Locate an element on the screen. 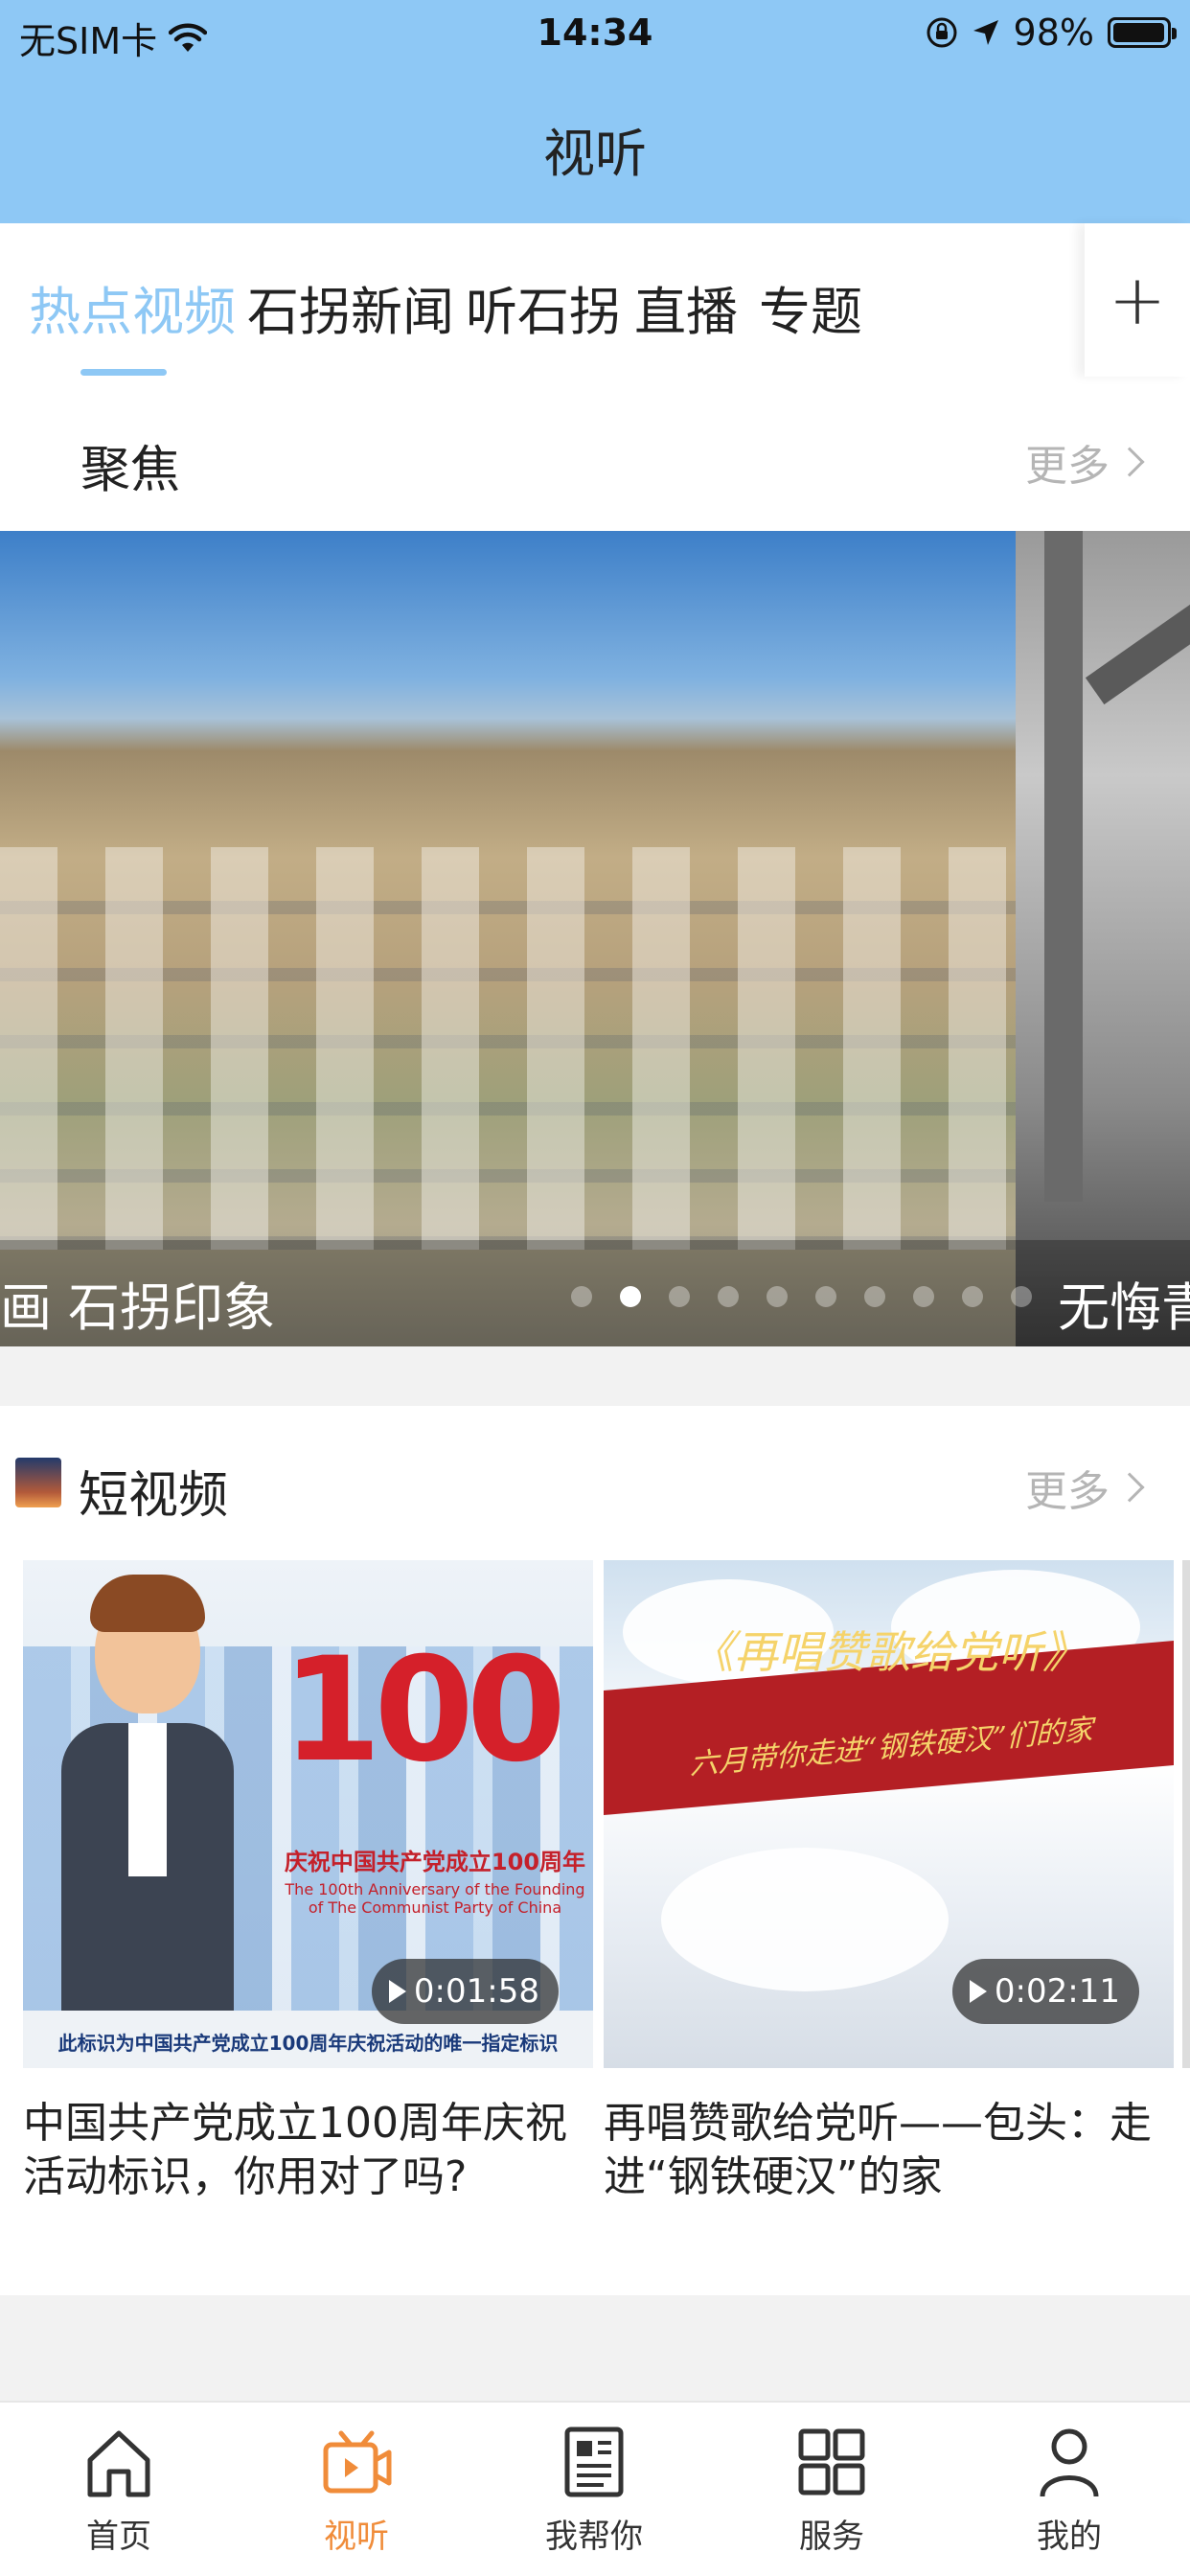  video-thumbnail is located at coordinates (1186, 1814).